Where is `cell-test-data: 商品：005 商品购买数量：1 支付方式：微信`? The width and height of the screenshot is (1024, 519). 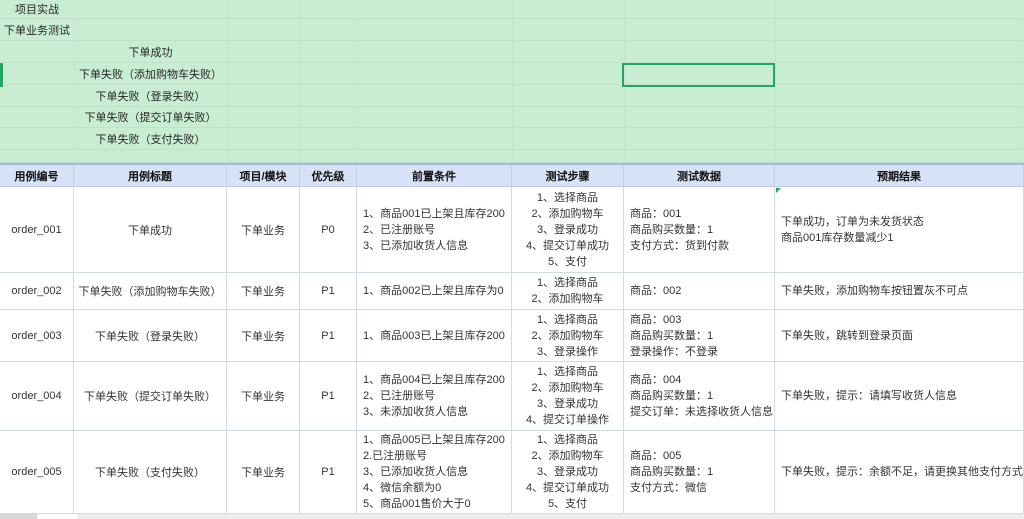
cell-test-data: 商品：005 商品购买数量：1 支付方式：微信 is located at coordinates (699, 472).